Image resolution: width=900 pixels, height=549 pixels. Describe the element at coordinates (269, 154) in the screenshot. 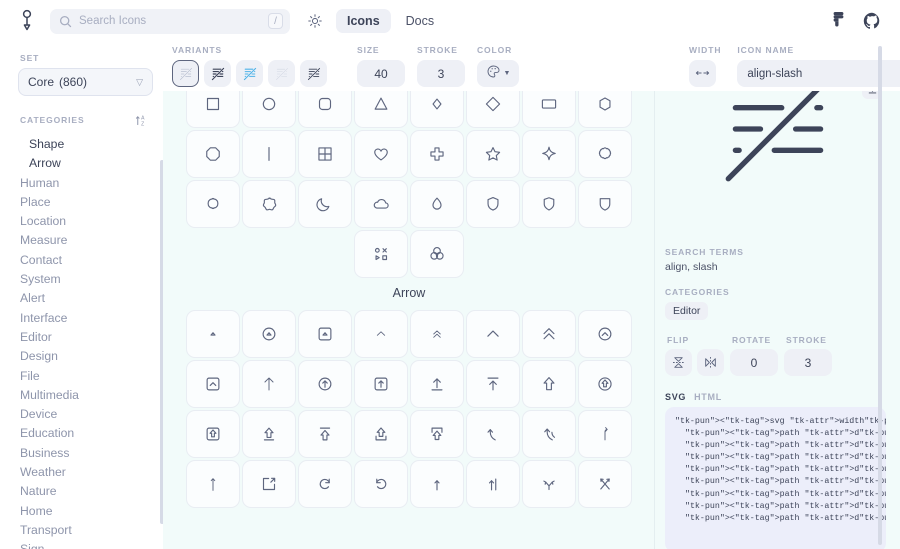

I see `icon-cell-line-vertical` at that location.